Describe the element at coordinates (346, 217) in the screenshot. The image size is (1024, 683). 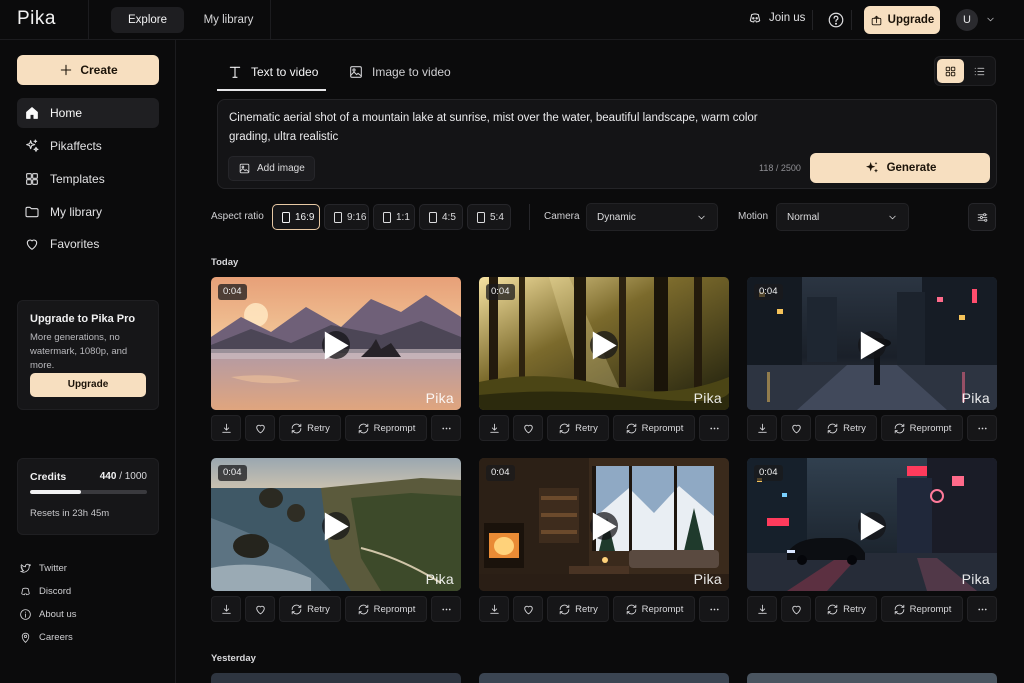
I see `aspect-9-16-button: 9:16` at that location.